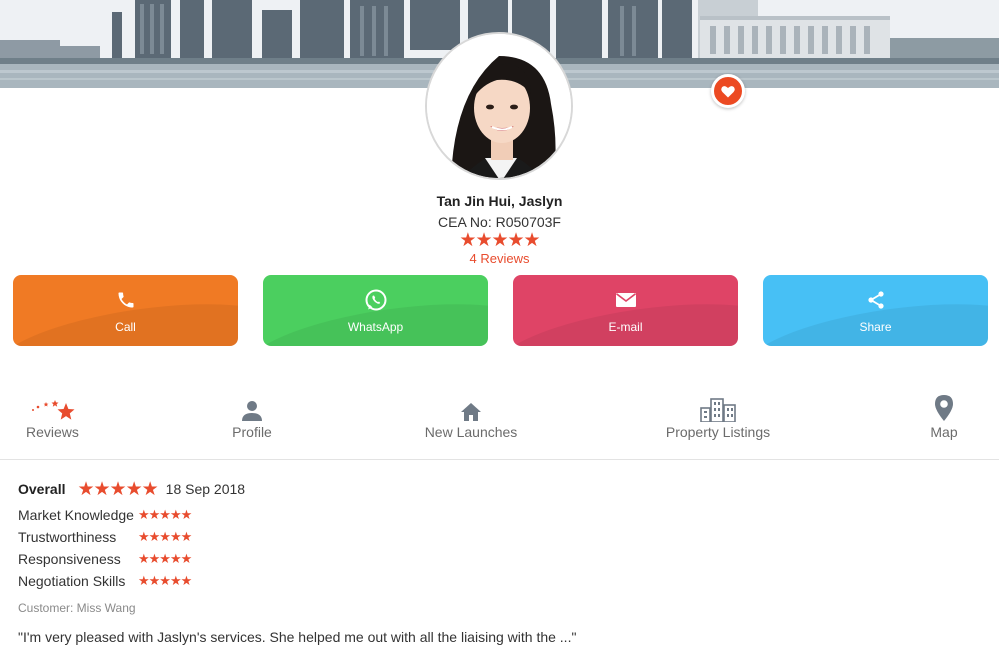 Image resolution: width=999 pixels, height=648 pixels. I want to click on overall-row: Overall ★★★★★ 18 Sep 2018, so click(498, 489).